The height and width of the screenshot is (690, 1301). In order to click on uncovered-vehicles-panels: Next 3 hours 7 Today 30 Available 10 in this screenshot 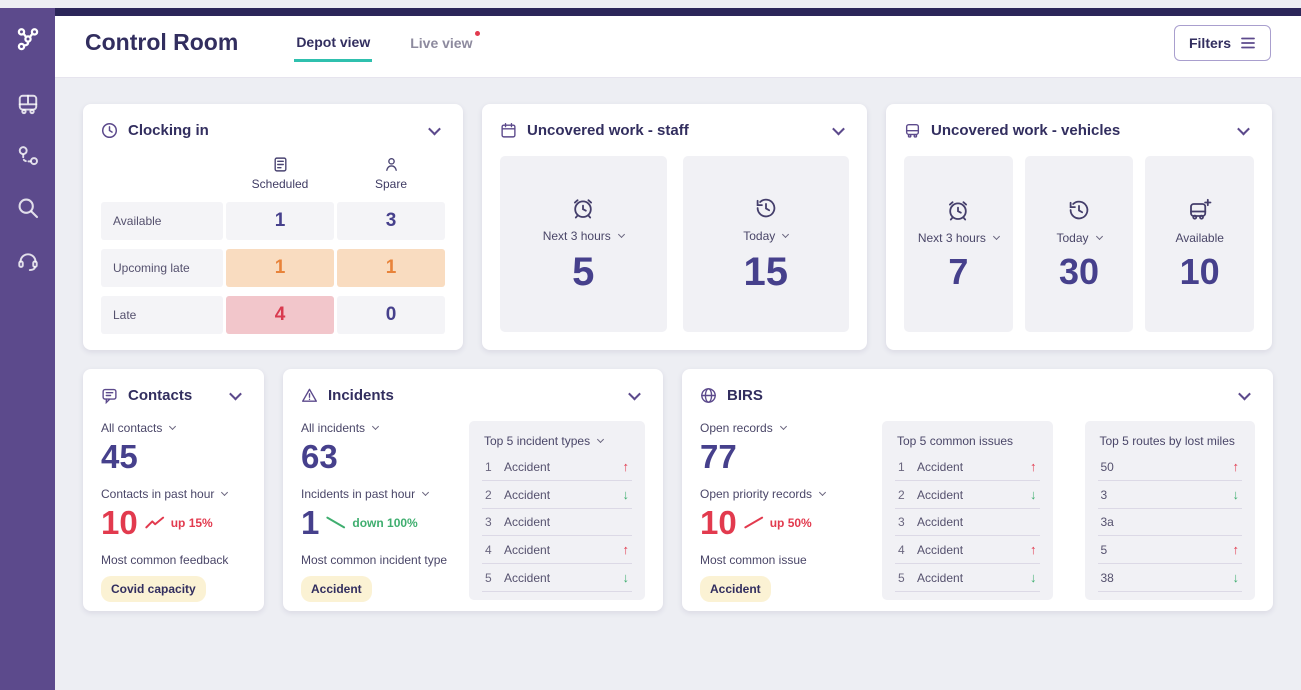, I will do `click(1079, 252)`.